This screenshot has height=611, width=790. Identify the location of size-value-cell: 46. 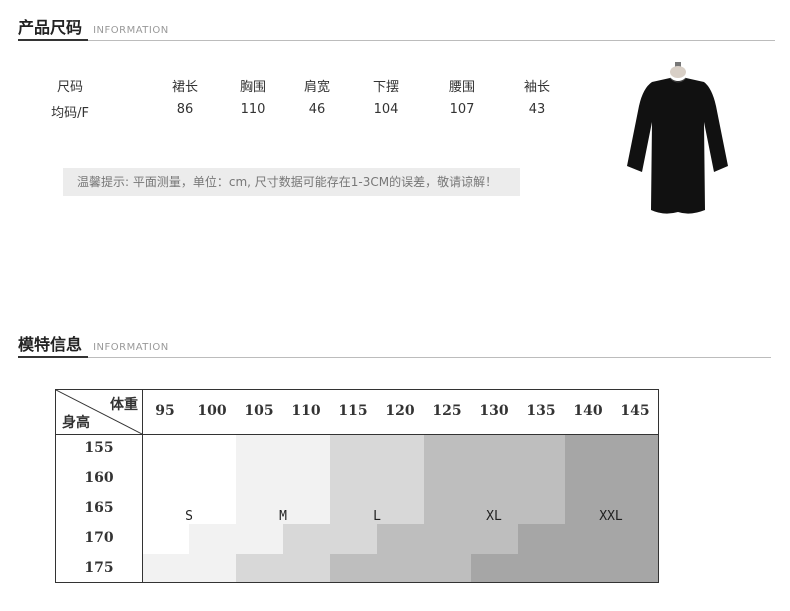
(317, 109).